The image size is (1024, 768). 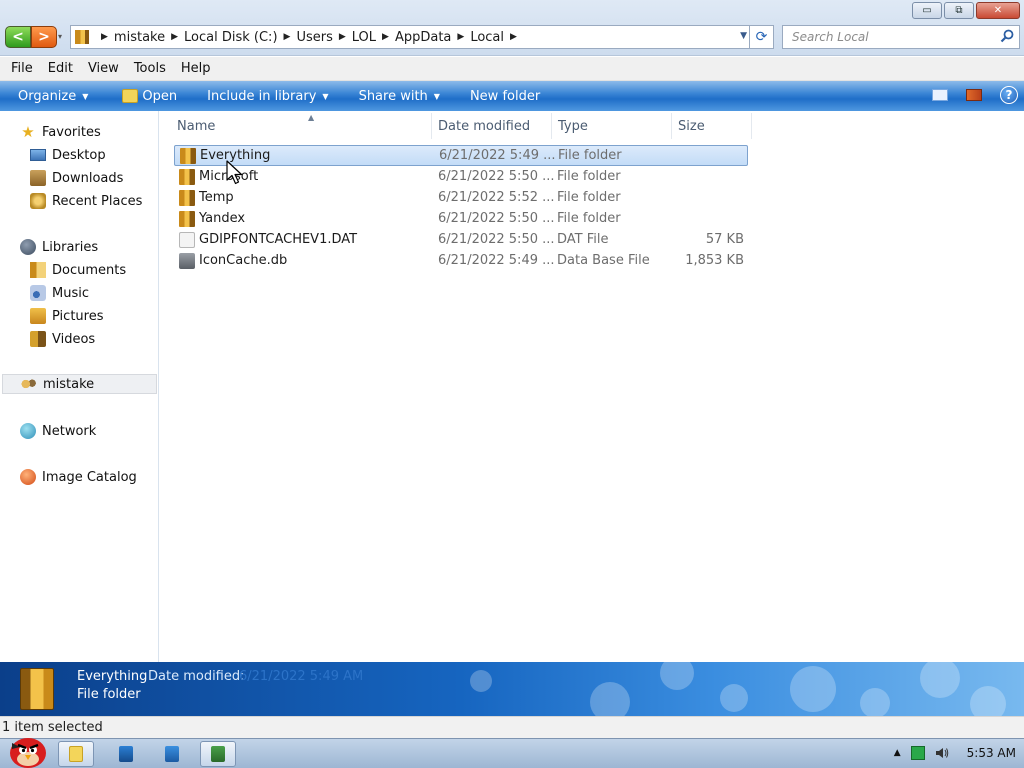 What do you see at coordinates (78, 270) in the screenshot?
I see `sidebar-item-documents: Documents` at bounding box center [78, 270].